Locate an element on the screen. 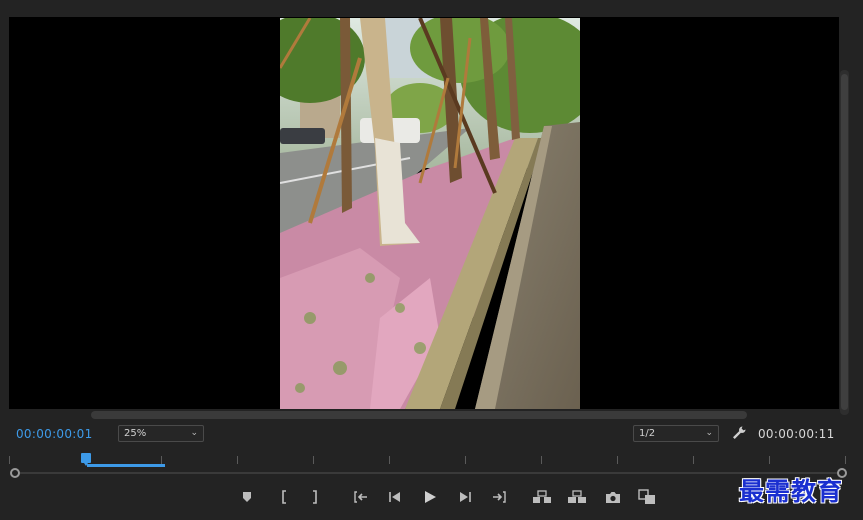 This screenshot has height=520, width=863. play-button is located at coordinates (430, 497).